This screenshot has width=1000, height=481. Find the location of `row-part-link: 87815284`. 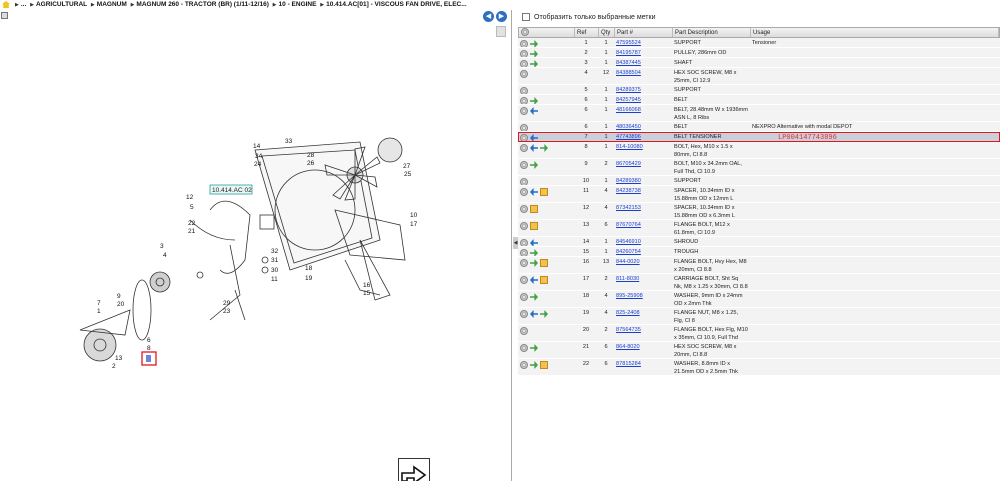

row-part-link: 87815284 is located at coordinates (643, 367).